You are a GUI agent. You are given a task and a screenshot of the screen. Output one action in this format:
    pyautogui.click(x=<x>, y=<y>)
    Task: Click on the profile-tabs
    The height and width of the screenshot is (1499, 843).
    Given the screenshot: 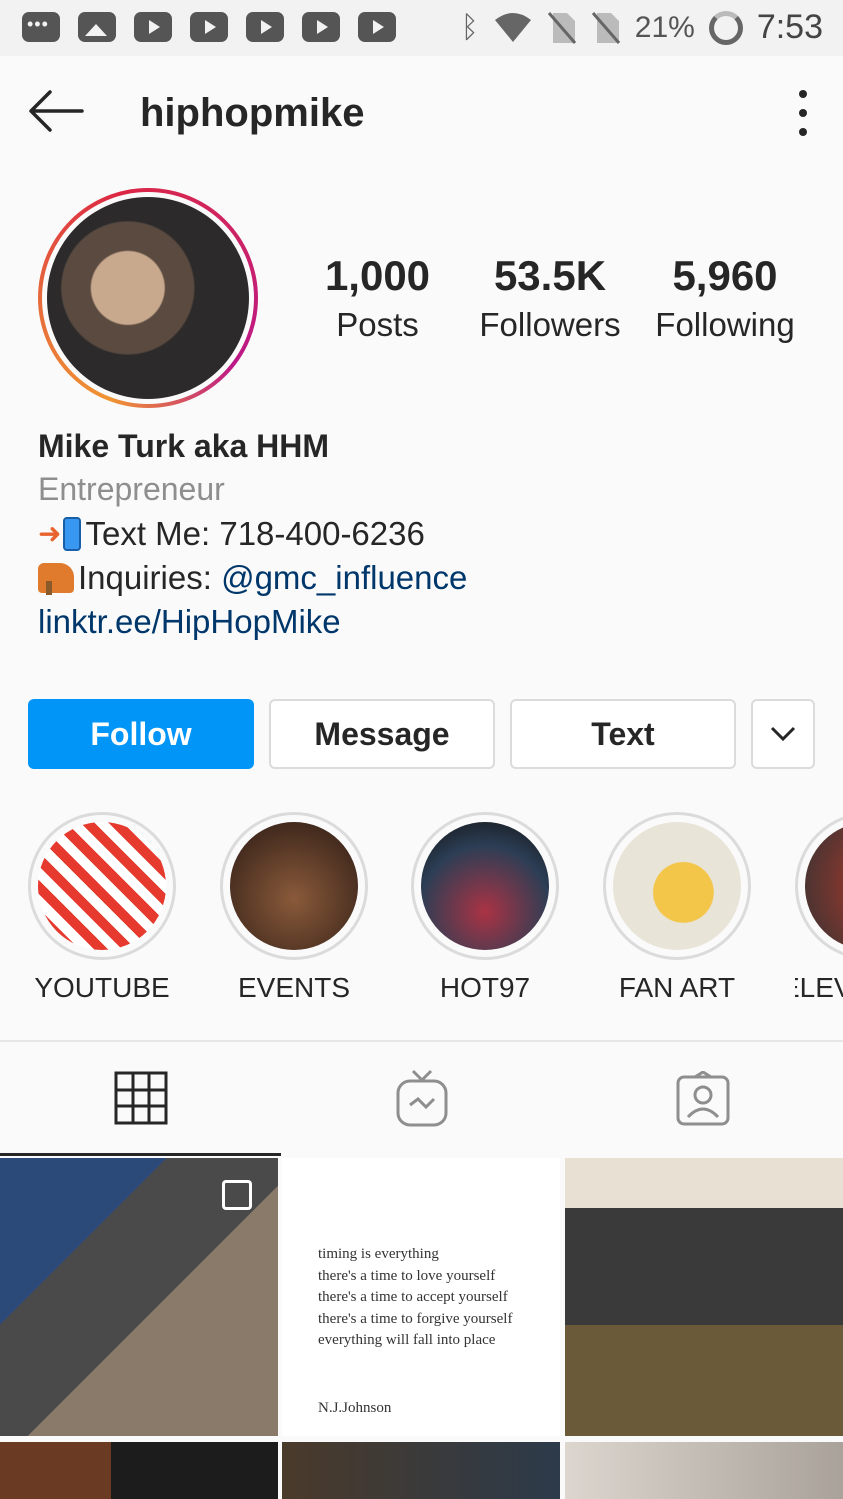 What is the action you would take?
    pyautogui.click(x=421, y=1098)
    